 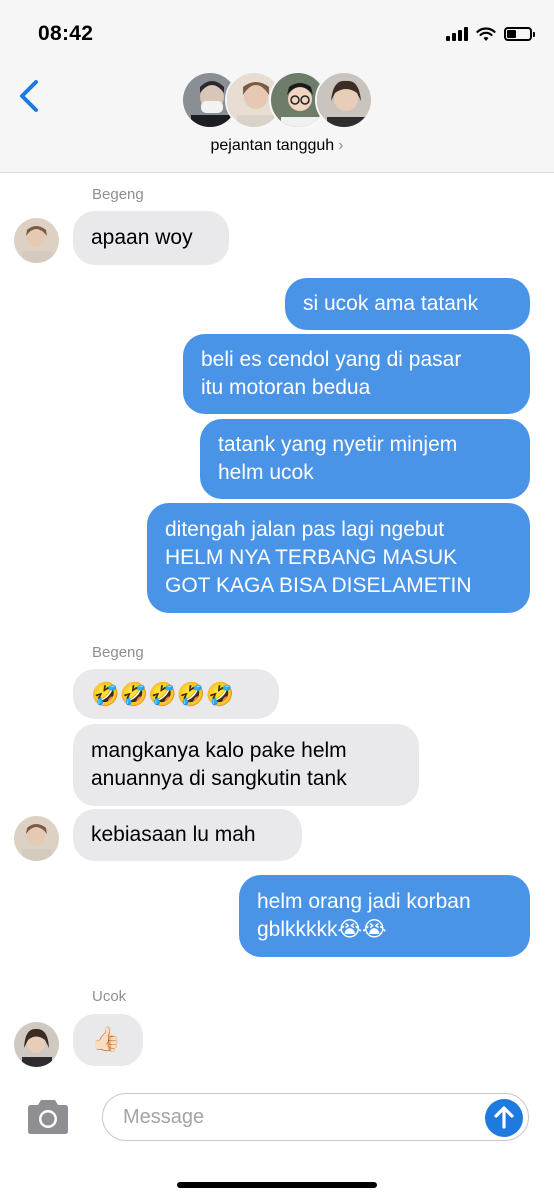 I want to click on wifi-icon, so click(x=486, y=33).